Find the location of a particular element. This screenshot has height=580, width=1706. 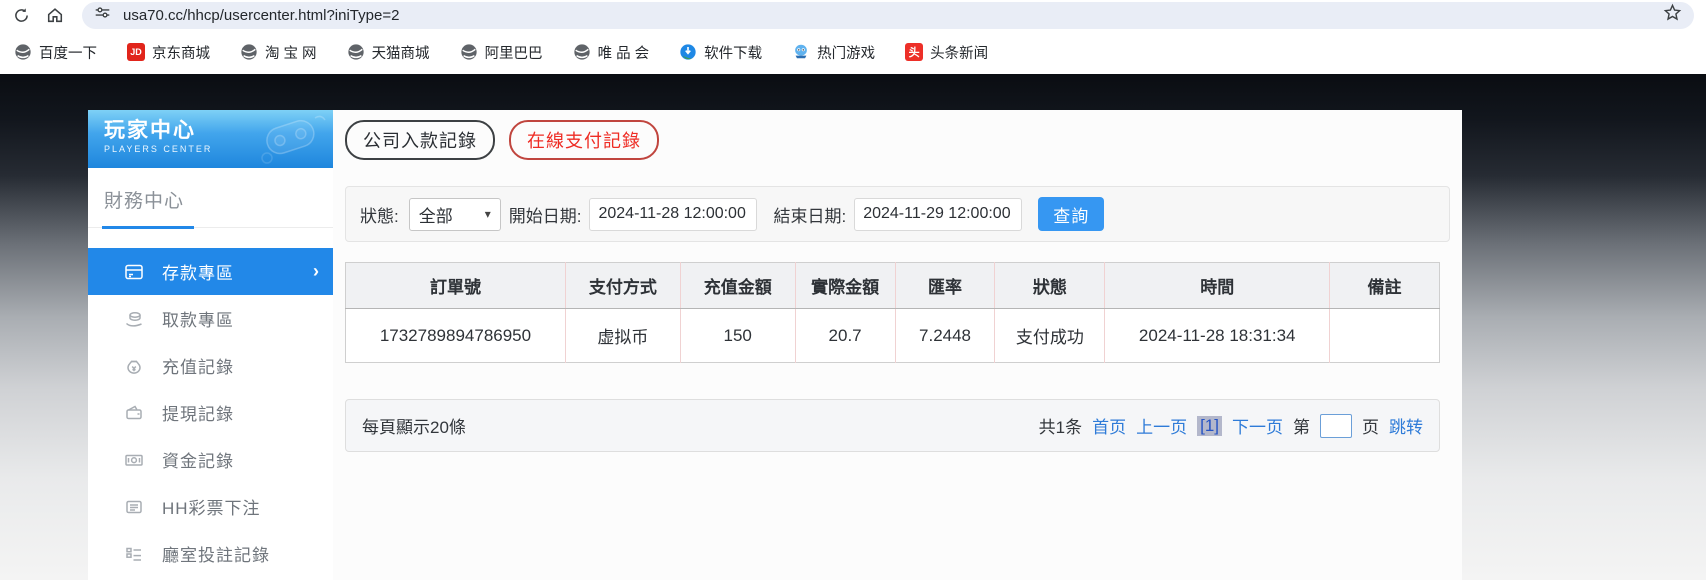

cell-actual-amount: 20.7 is located at coordinates (845, 335).